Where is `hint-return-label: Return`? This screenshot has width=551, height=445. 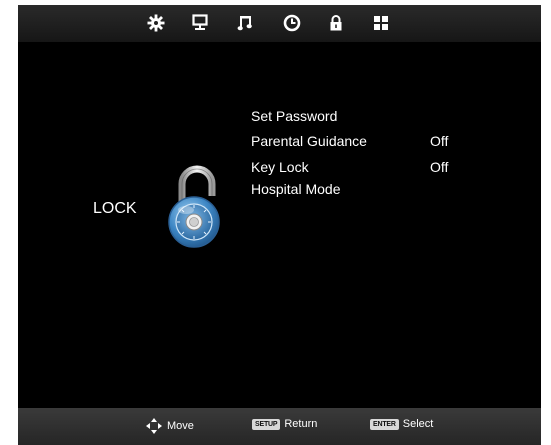 hint-return-label: Return is located at coordinates (301, 424).